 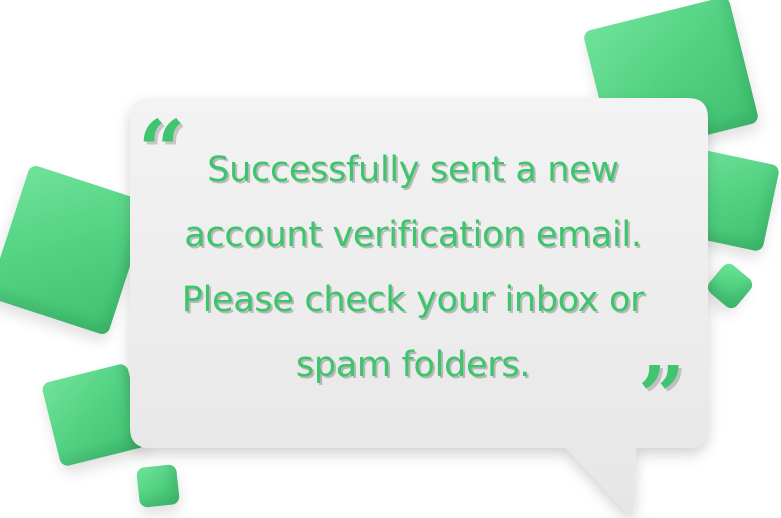 I want to click on open-quote-icon: “, so click(x=162, y=151).